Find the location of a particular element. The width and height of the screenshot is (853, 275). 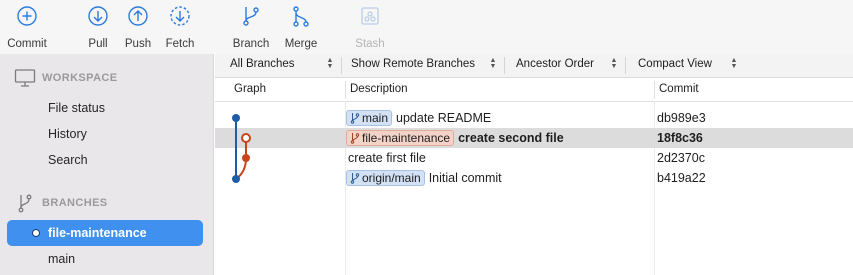

fetch-button: Fetch is located at coordinates (180, 28).